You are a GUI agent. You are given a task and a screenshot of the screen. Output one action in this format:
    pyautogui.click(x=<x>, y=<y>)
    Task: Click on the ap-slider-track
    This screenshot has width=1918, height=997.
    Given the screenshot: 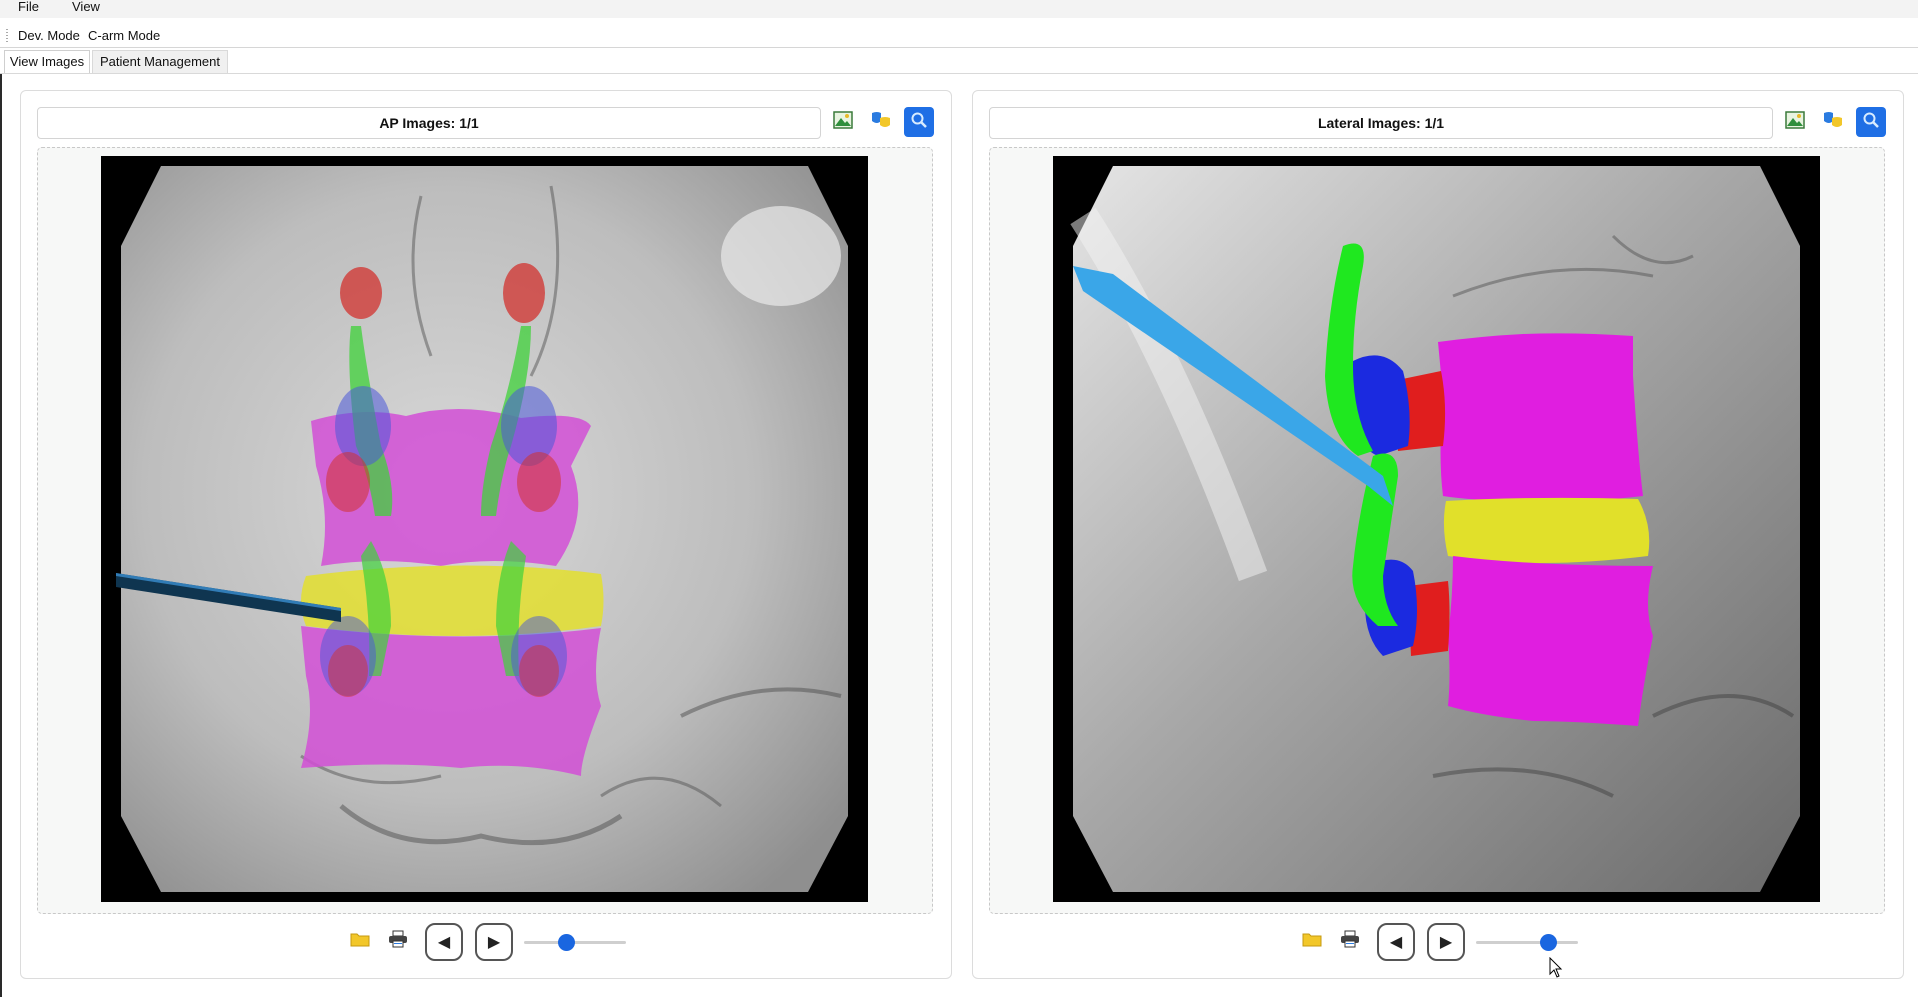 What is the action you would take?
    pyautogui.click(x=575, y=942)
    